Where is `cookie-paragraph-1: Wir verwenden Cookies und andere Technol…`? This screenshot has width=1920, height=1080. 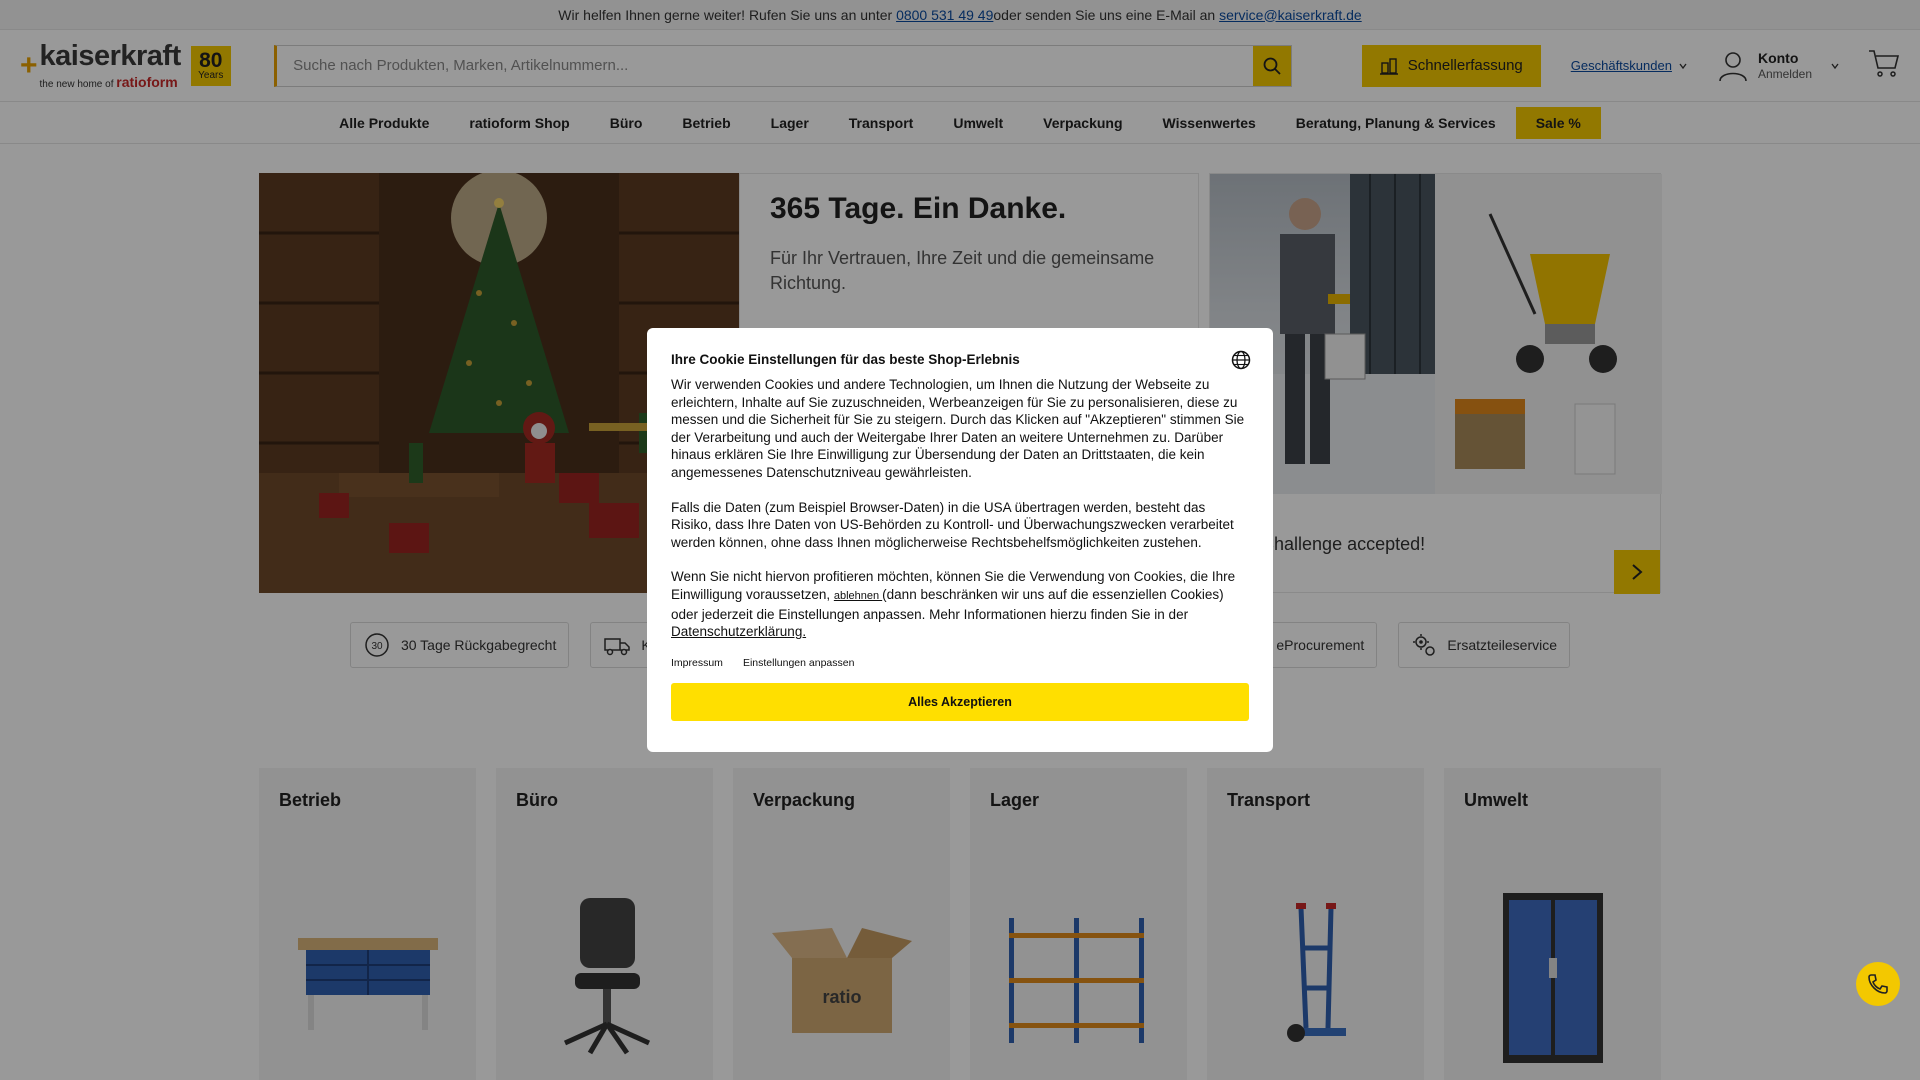 cookie-paragraph-1: Wir verwenden Cookies und andere Technol… is located at coordinates (958, 428).